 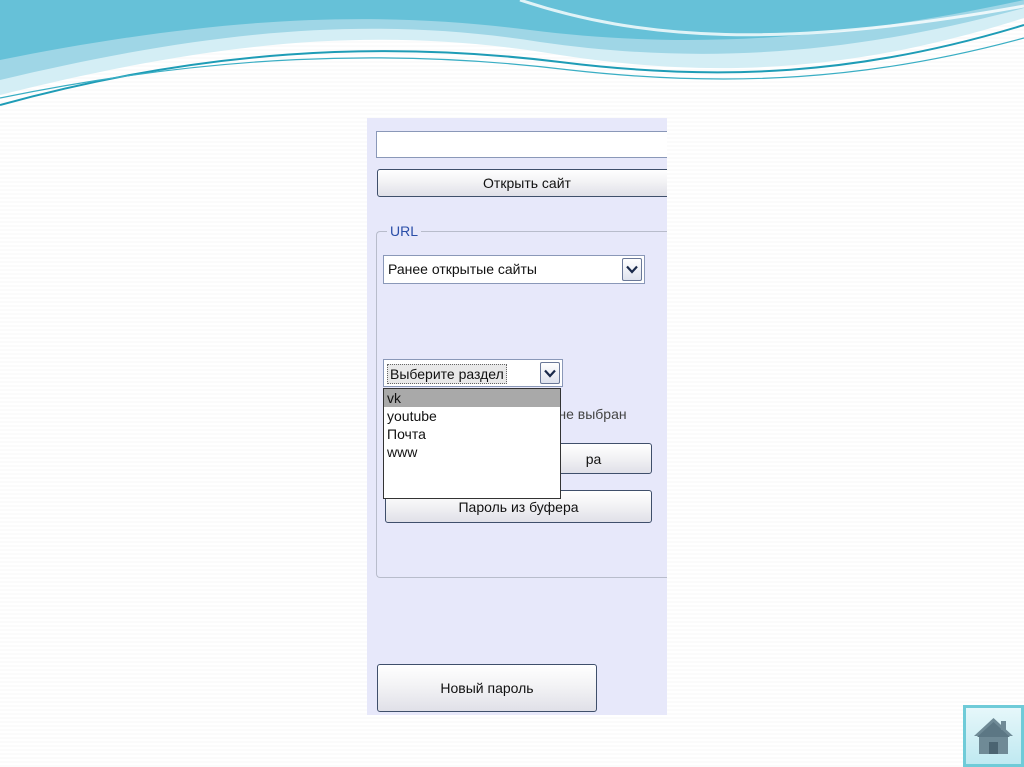 What do you see at coordinates (512, 53) in the screenshot?
I see `header-wave-decoration` at bounding box center [512, 53].